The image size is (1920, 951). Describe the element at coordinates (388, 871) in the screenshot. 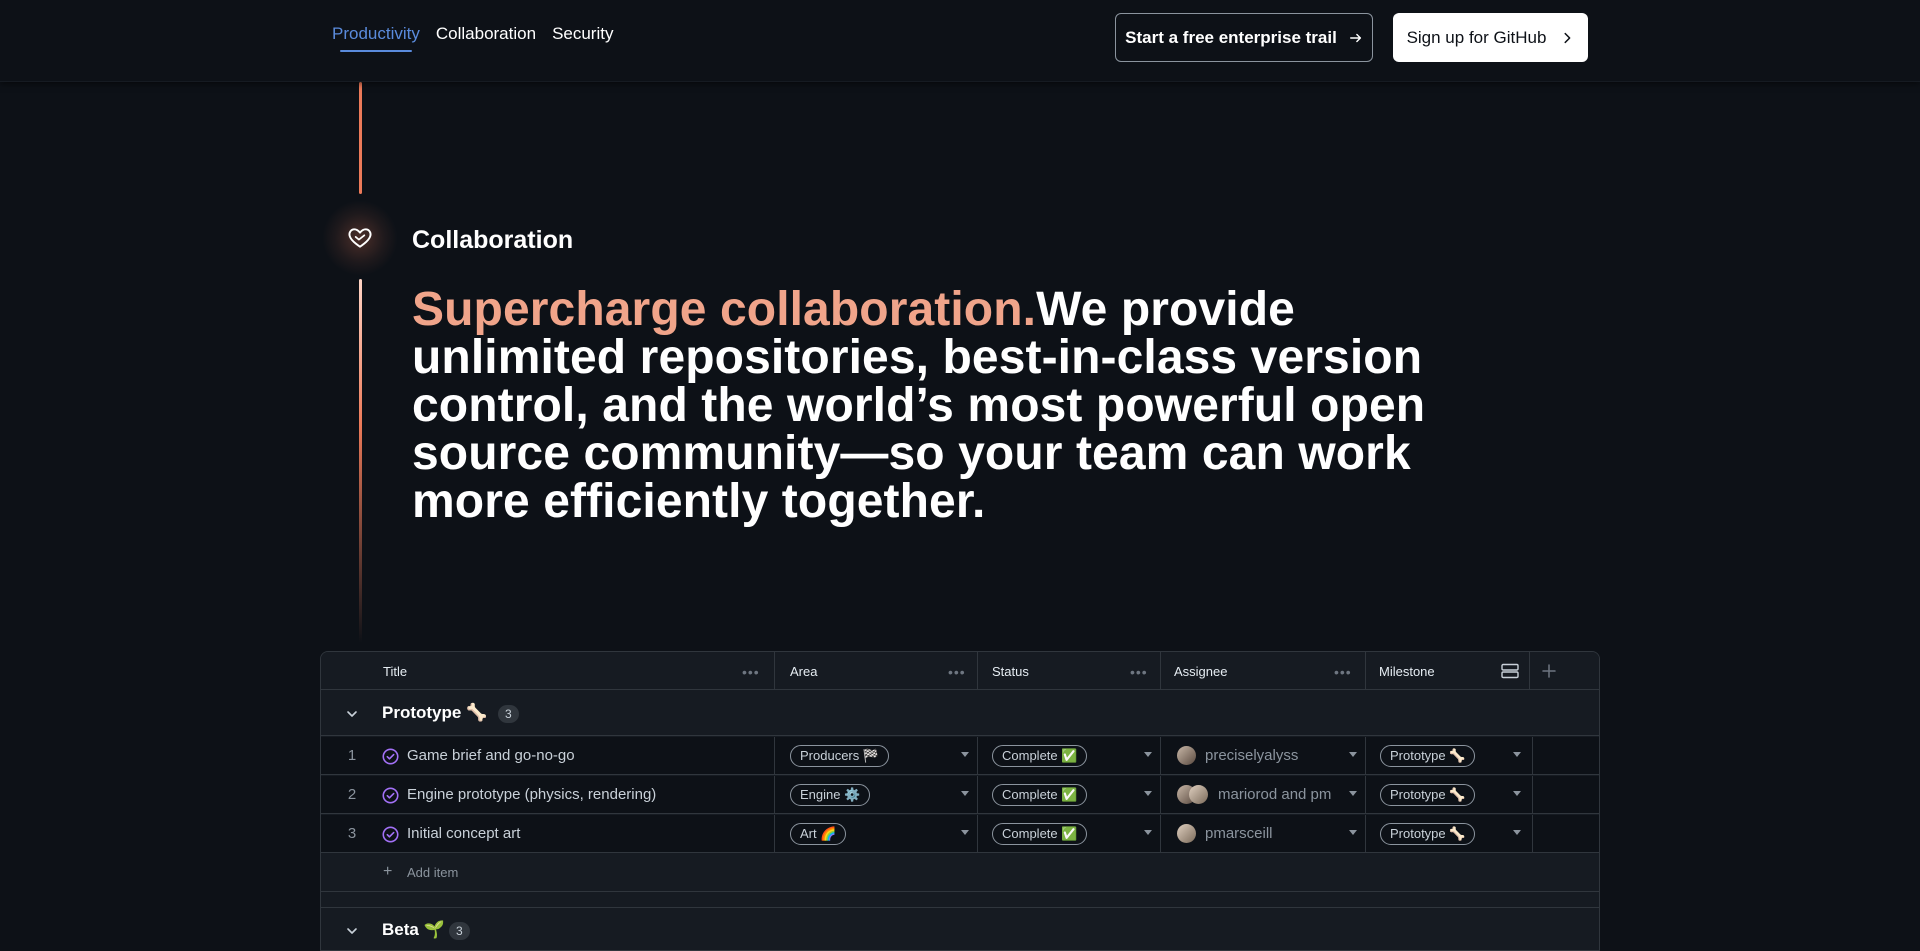

I see `plus-icon: +` at that location.